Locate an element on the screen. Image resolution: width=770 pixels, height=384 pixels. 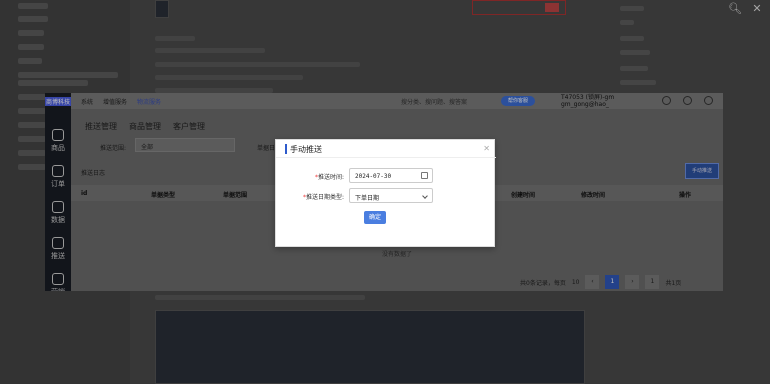
date-type-label: *推送日期类型: is located at coordinates (323, 197).